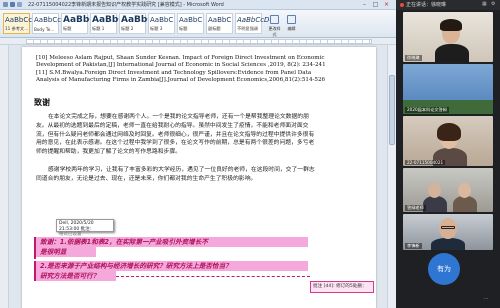 The image size is (500, 308). Describe the element at coordinates (4, 176) in the screenshot. I see `vertical-ruler` at that location.